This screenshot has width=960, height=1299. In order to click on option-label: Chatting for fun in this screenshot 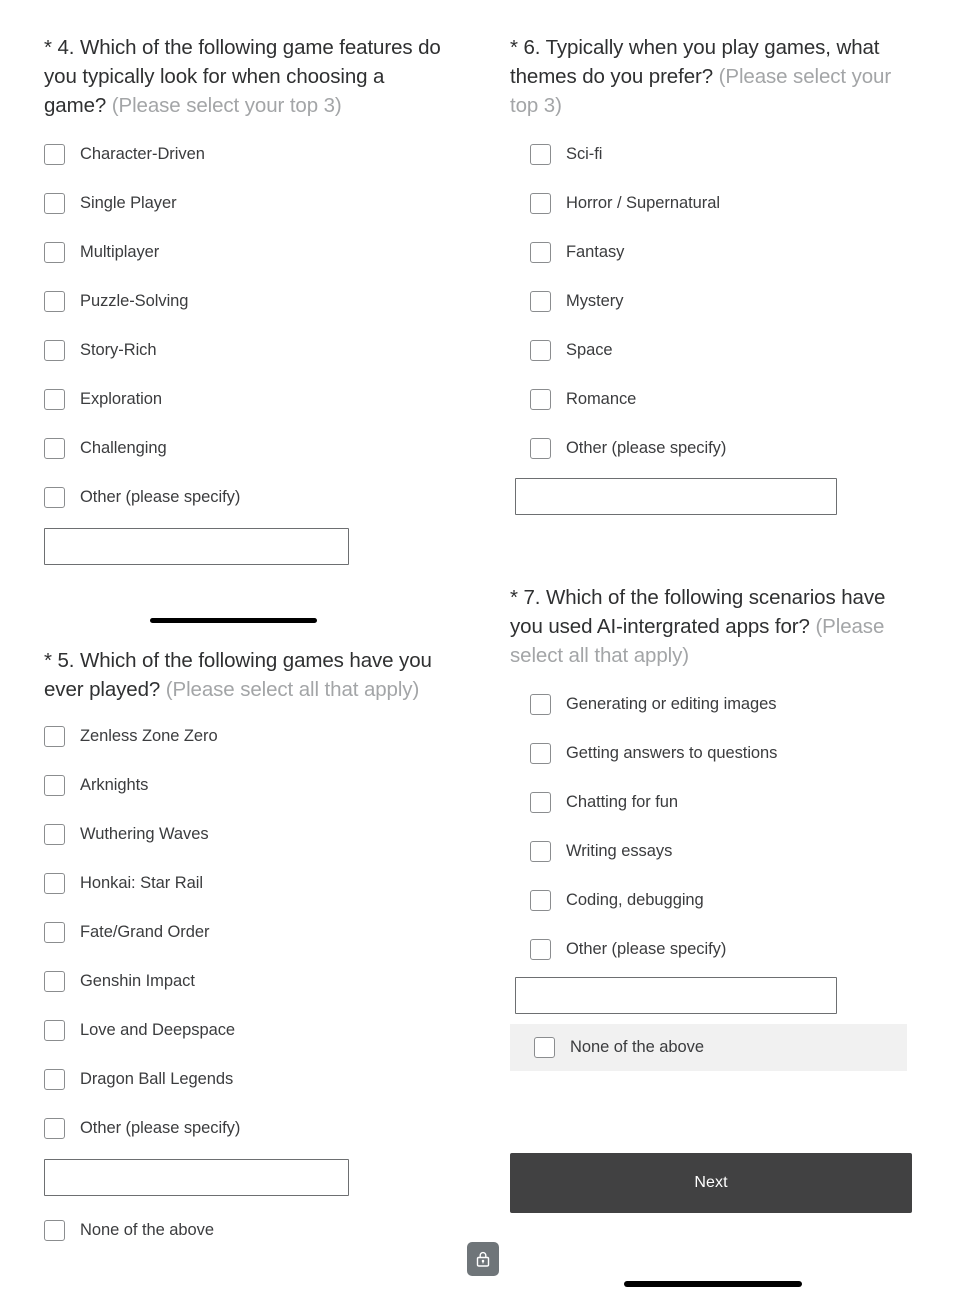, I will do `click(622, 801)`.